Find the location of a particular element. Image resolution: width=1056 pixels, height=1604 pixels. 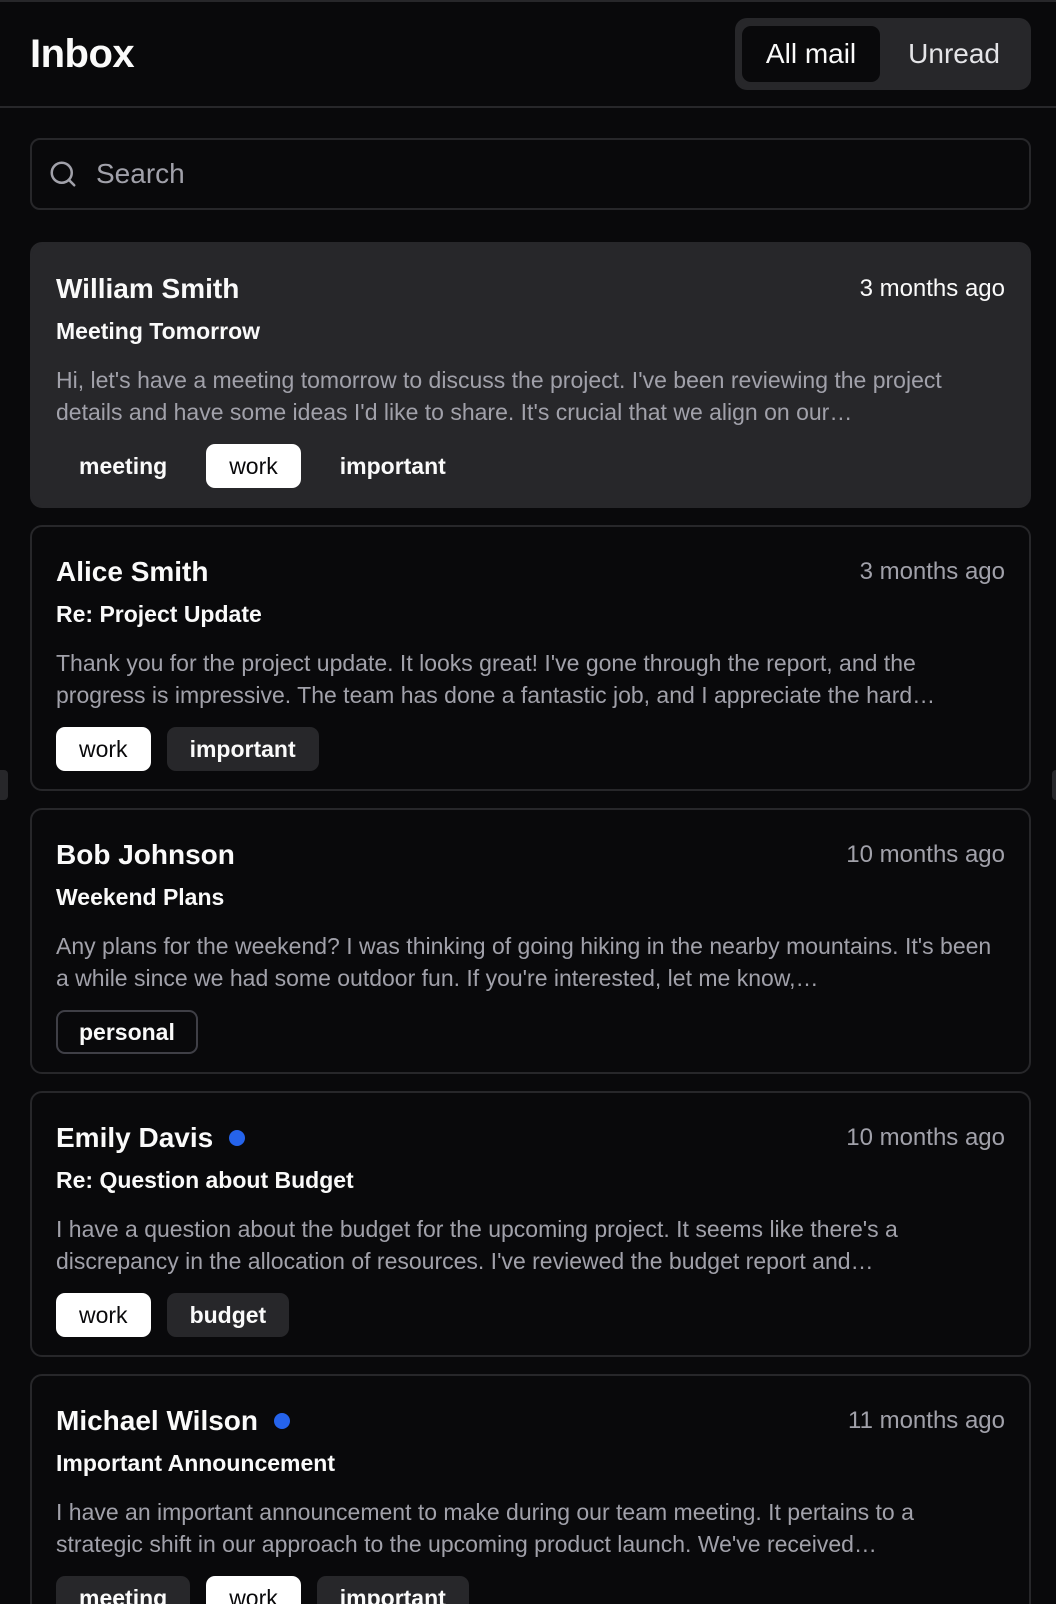

mail-tags: personal is located at coordinates (530, 1032).